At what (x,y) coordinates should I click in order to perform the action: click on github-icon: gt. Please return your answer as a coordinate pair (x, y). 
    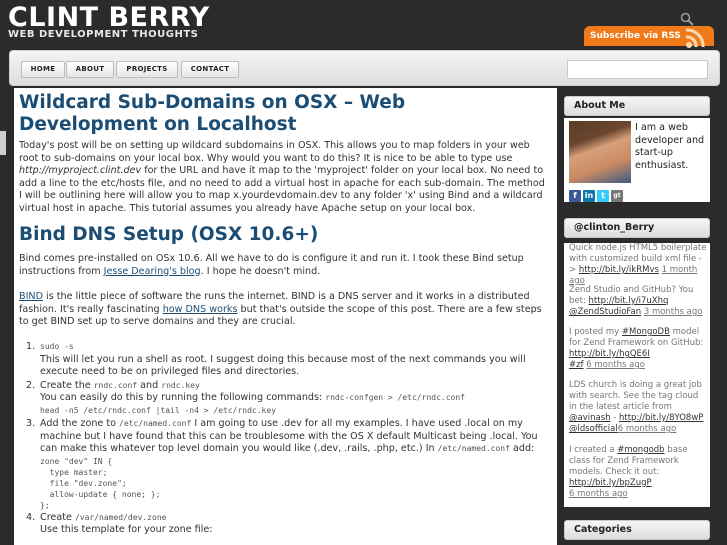
    Looking at the image, I should click on (617, 196).